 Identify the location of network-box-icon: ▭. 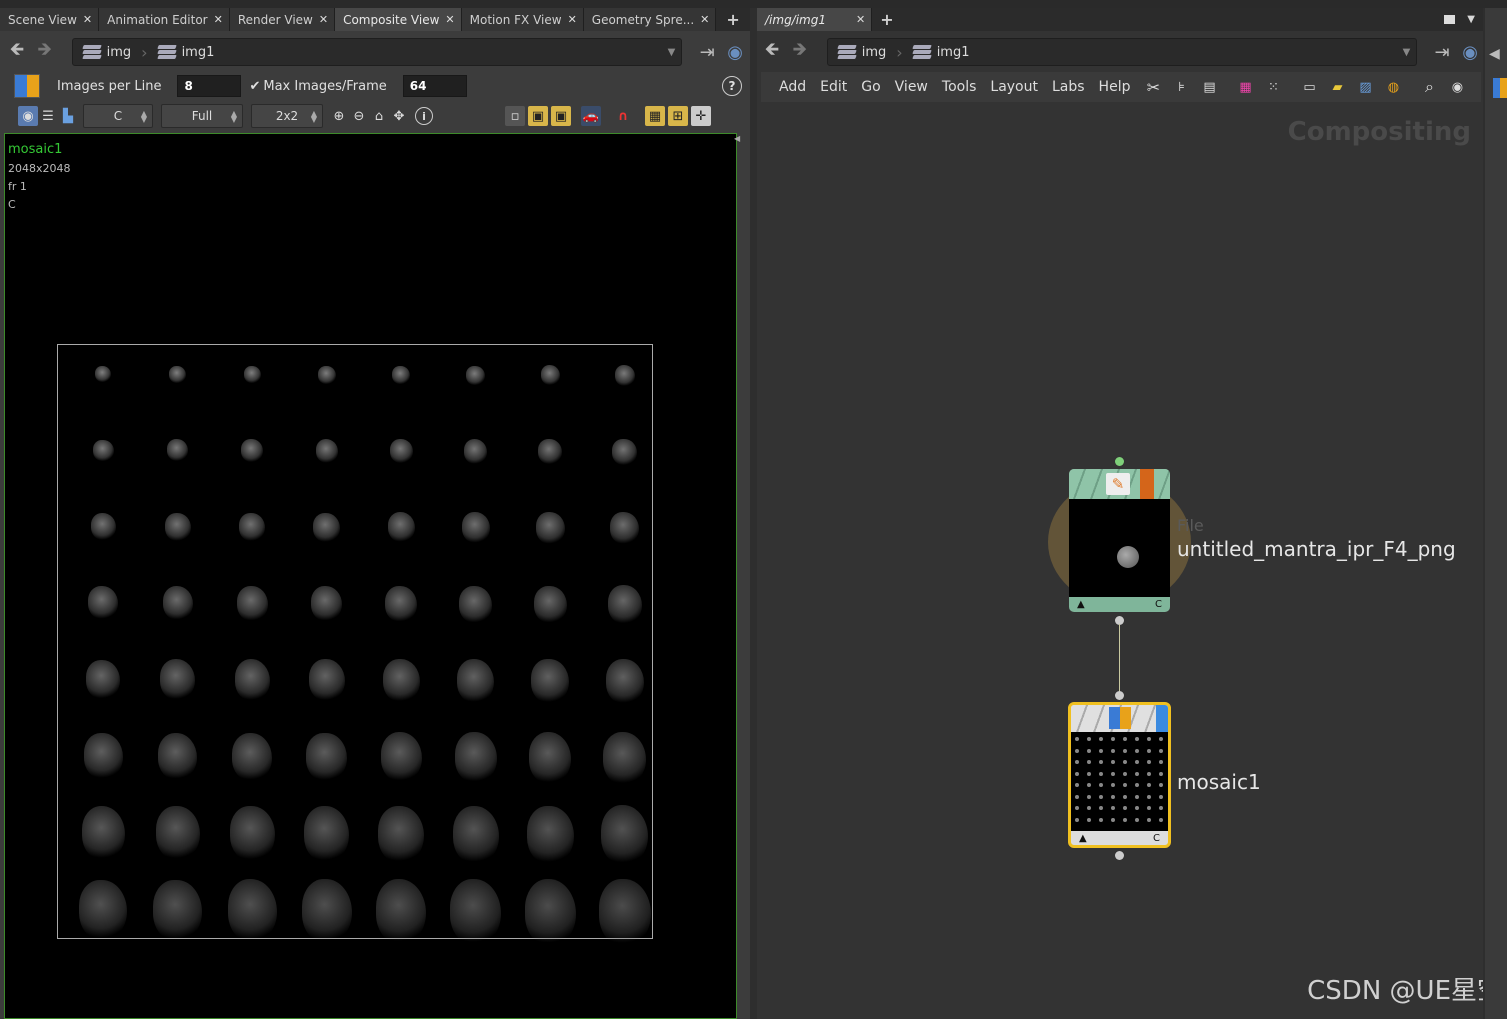
(1309, 87).